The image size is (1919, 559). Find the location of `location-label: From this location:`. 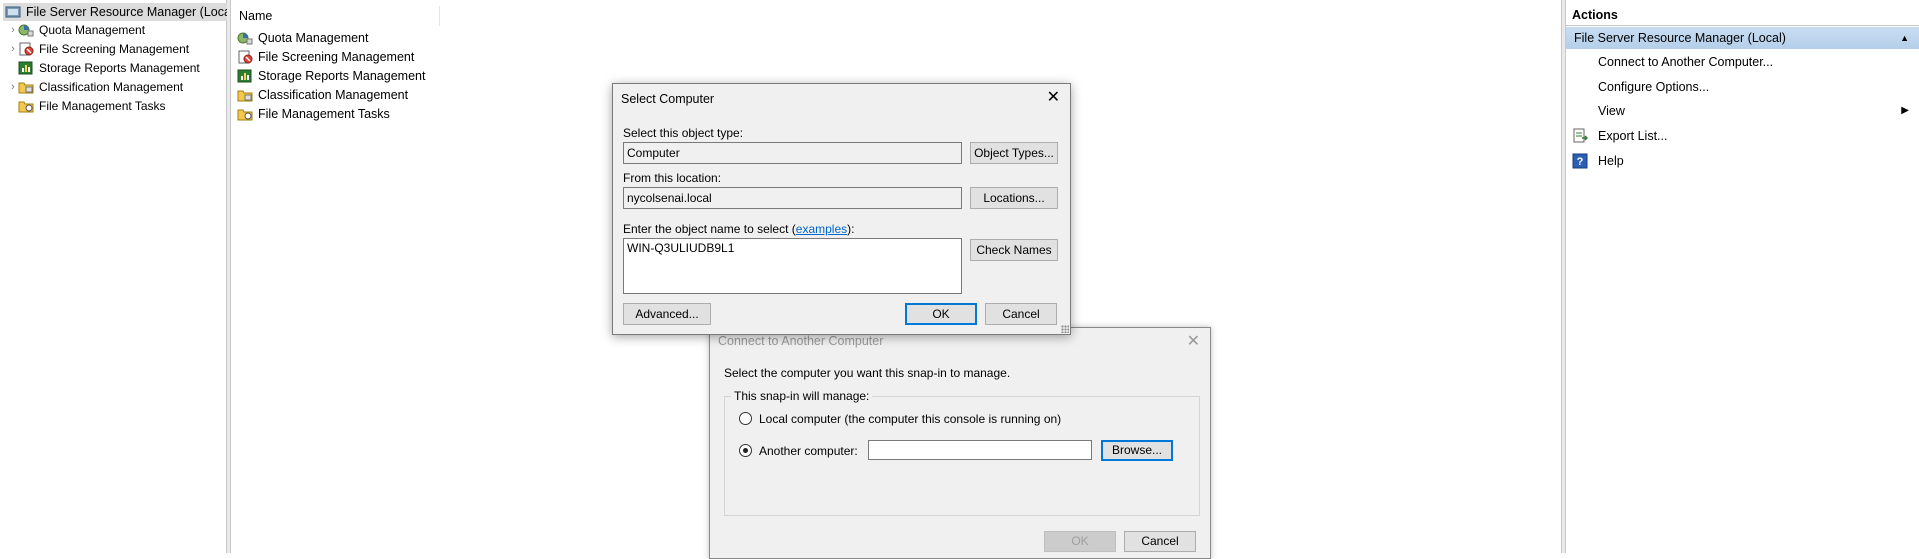

location-label: From this location: is located at coordinates (672, 178).